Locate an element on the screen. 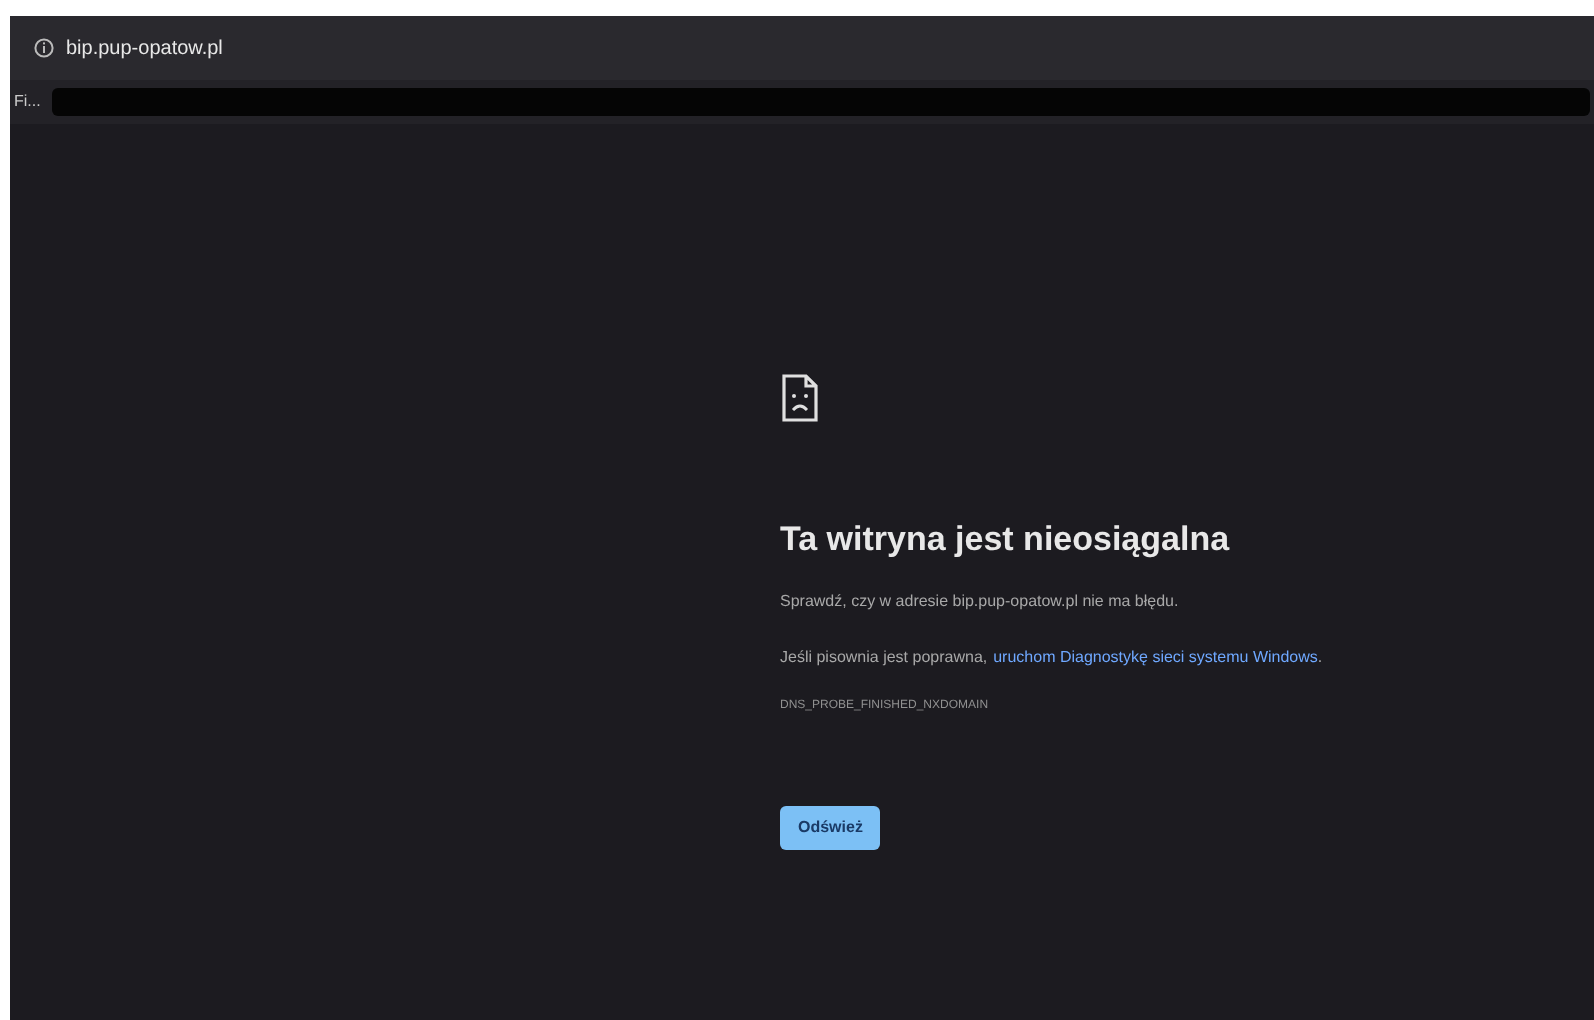 This screenshot has width=1594, height=1020. diagnostics-link: uruchom Diagnostykę sieci systemu Windows is located at coordinates (1155, 657).